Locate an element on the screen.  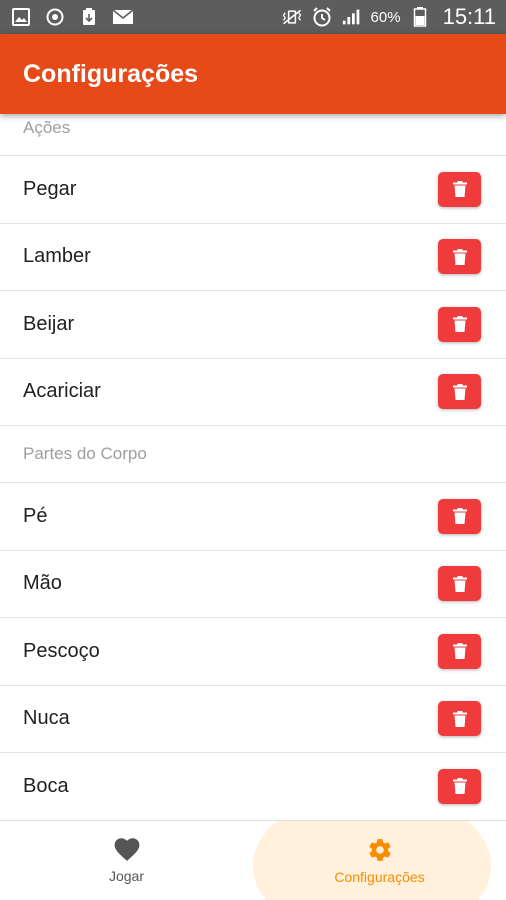
list-item-label: Pé is located at coordinates (35, 515).